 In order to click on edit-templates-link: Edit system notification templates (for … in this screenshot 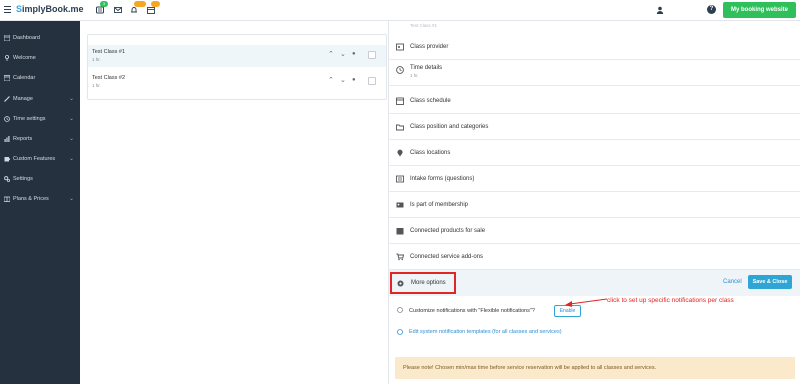, I will do `click(547, 333)`.